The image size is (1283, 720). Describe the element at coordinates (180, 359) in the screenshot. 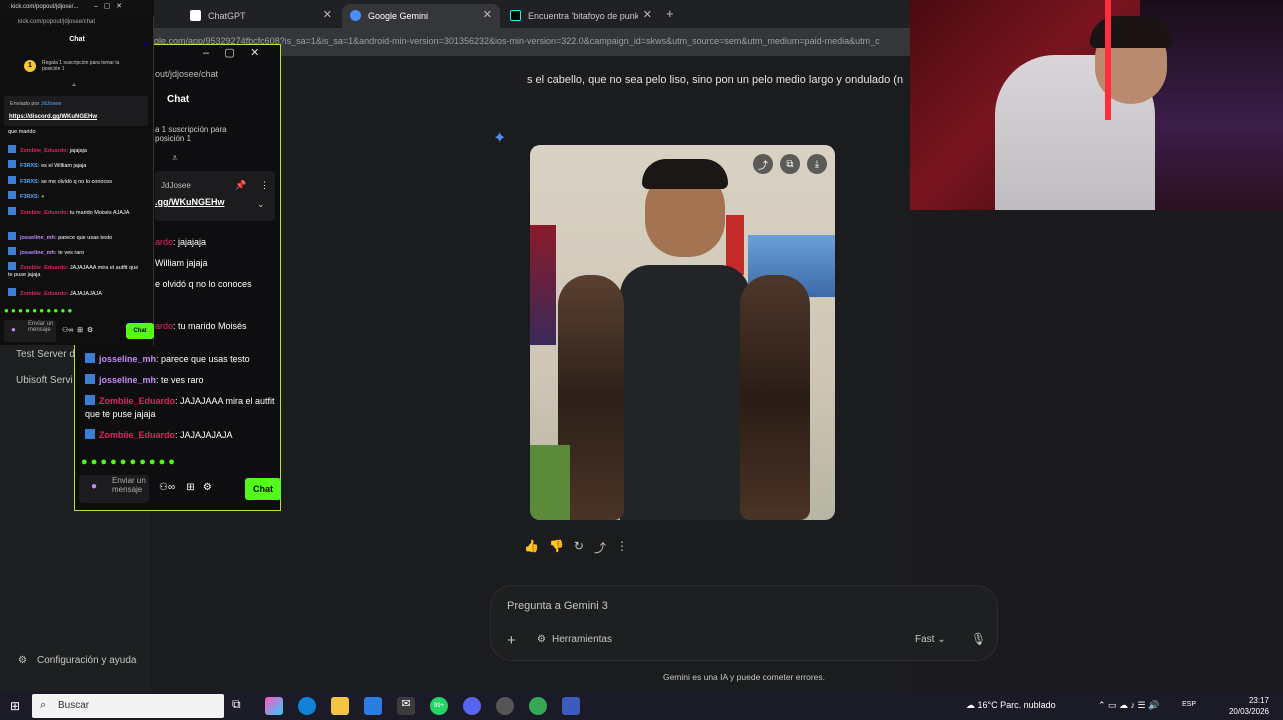

I see `chat-message: josseline_mh: parece que usas testo` at that location.